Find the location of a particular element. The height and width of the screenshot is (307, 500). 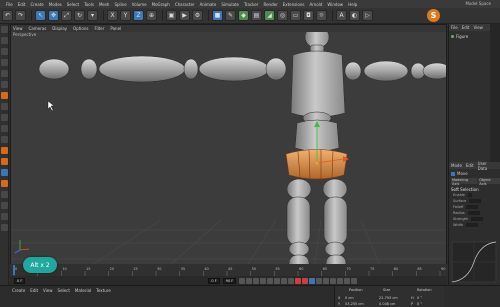

camera-icon: ◘ is located at coordinates (308, 15).